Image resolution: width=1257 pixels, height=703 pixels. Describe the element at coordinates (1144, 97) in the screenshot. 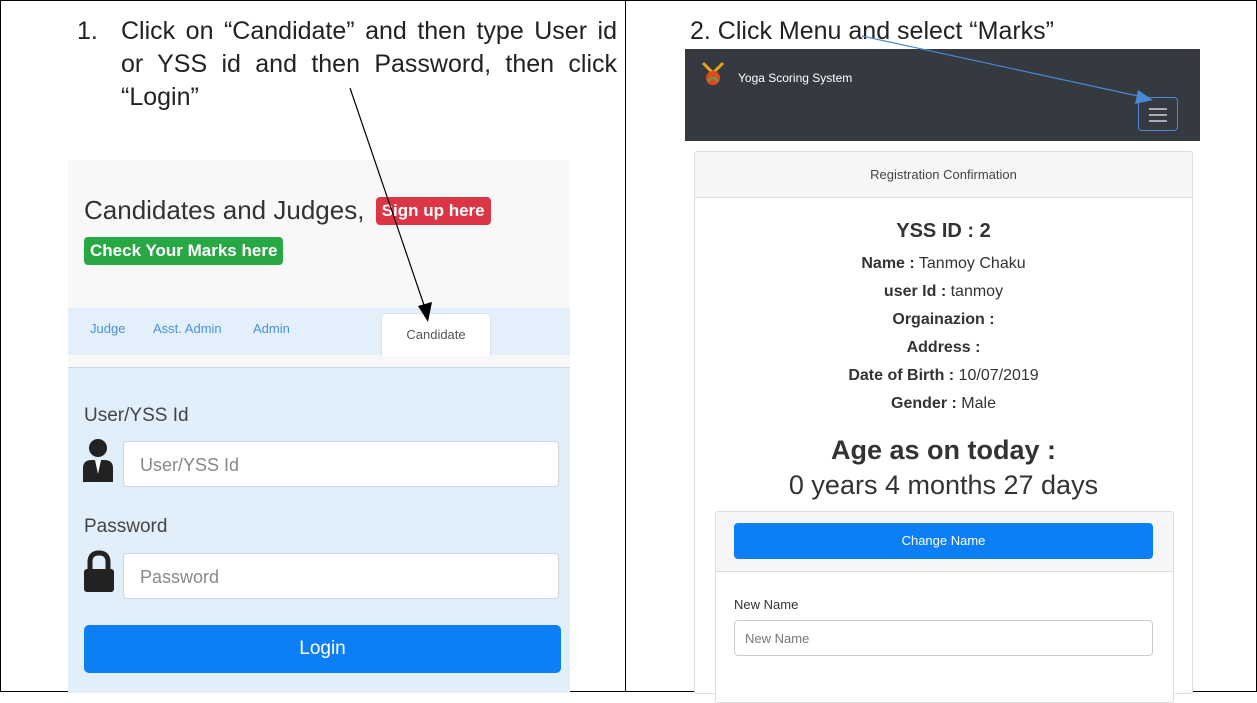

I see `menu-arrow-head` at that location.